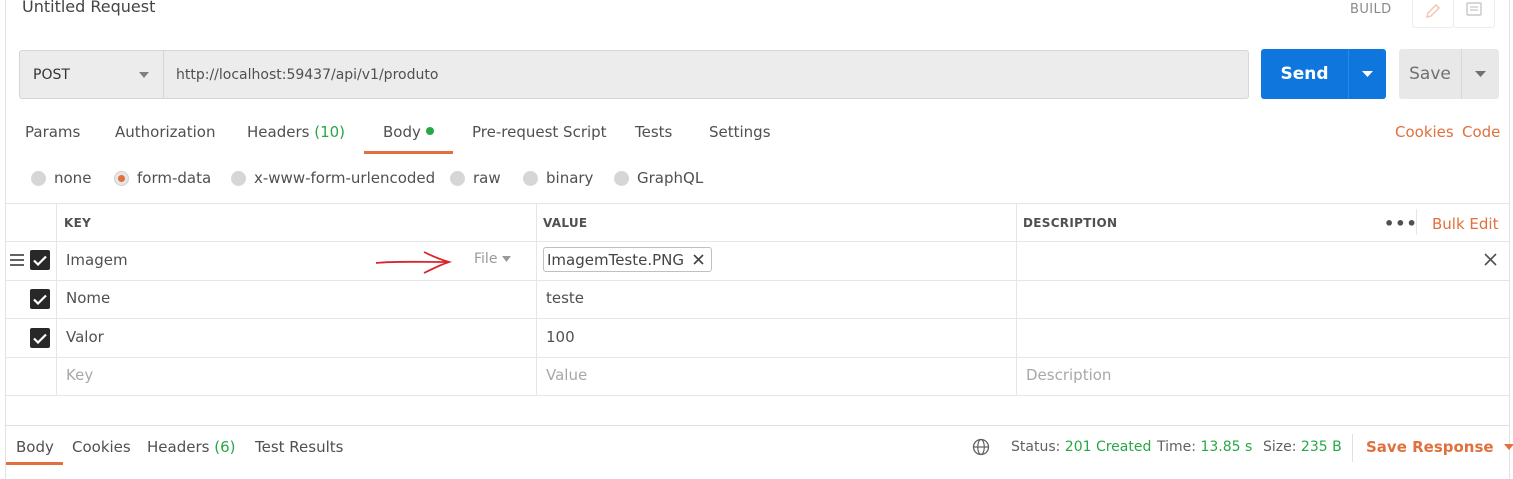 The width and height of the screenshot is (1513, 479). I want to click on response-tab-body: Body, so click(35, 447).